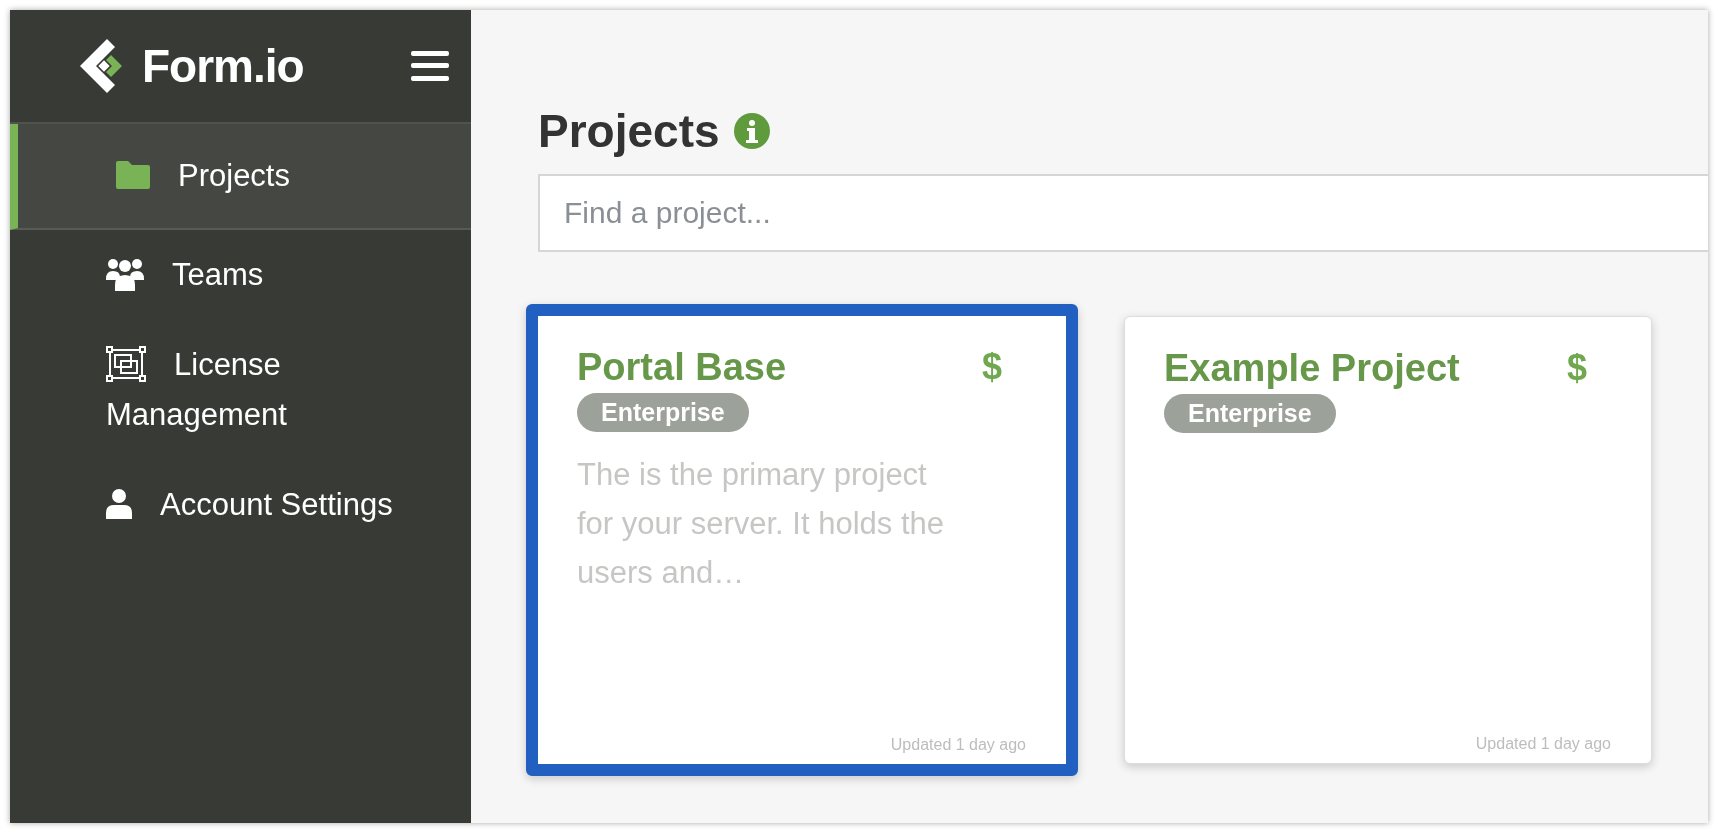 This screenshot has width=1718, height=834. What do you see at coordinates (223, 66) in the screenshot?
I see `brand-name: Form.io` at bounding box center [223, 66].